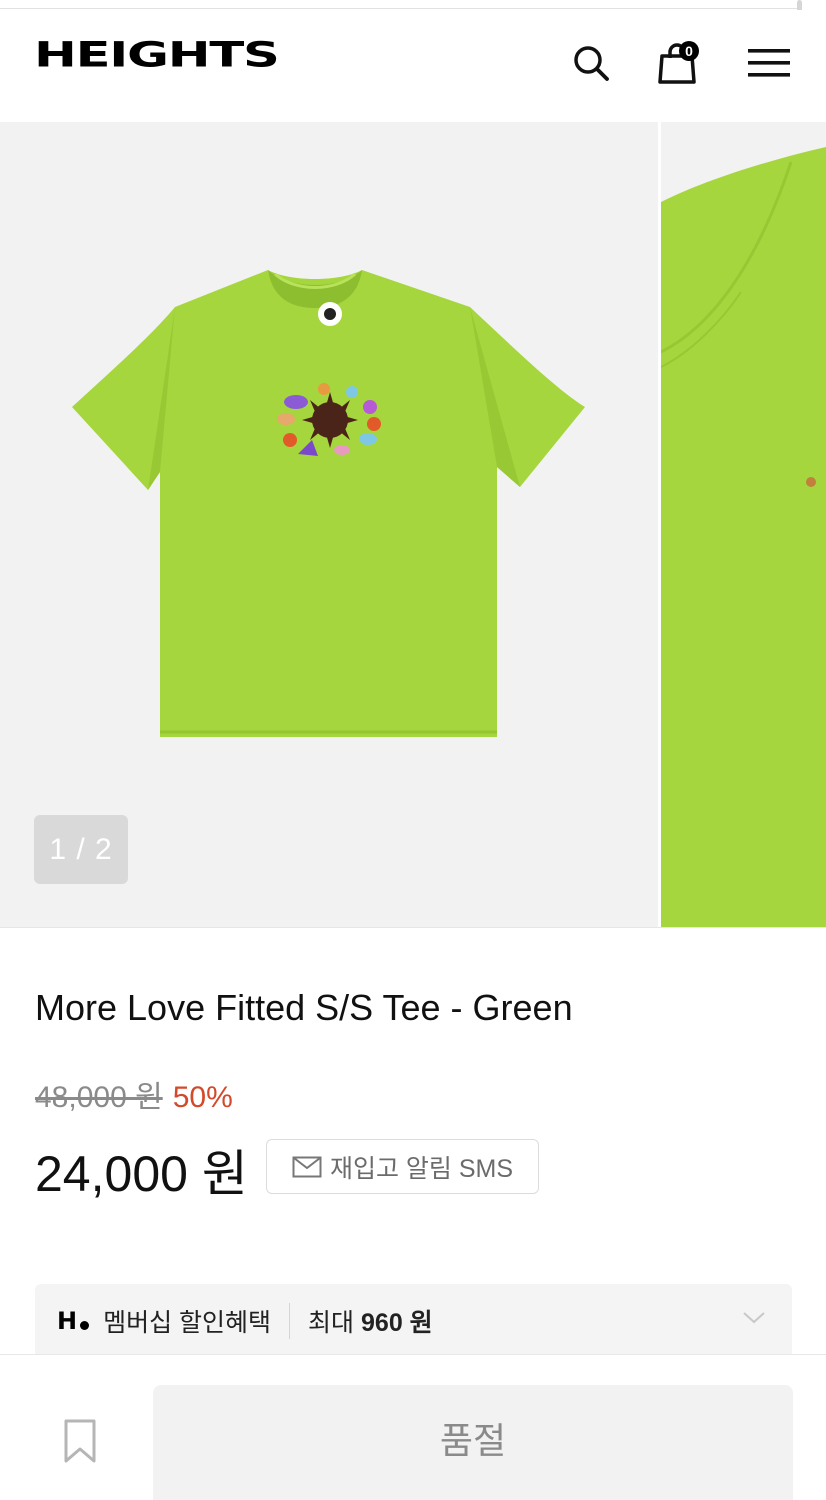 This screenshot has height=1500, width=826. I want to click on soldout-button: 품절, so click(473, 1442).